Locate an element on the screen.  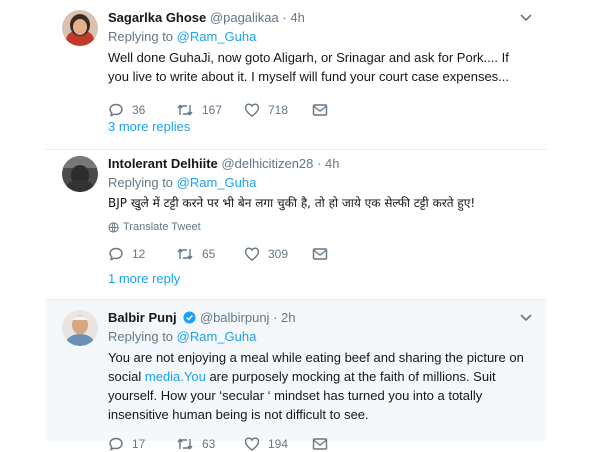
retweet-count: 65 is located at coordinates (209, 254).